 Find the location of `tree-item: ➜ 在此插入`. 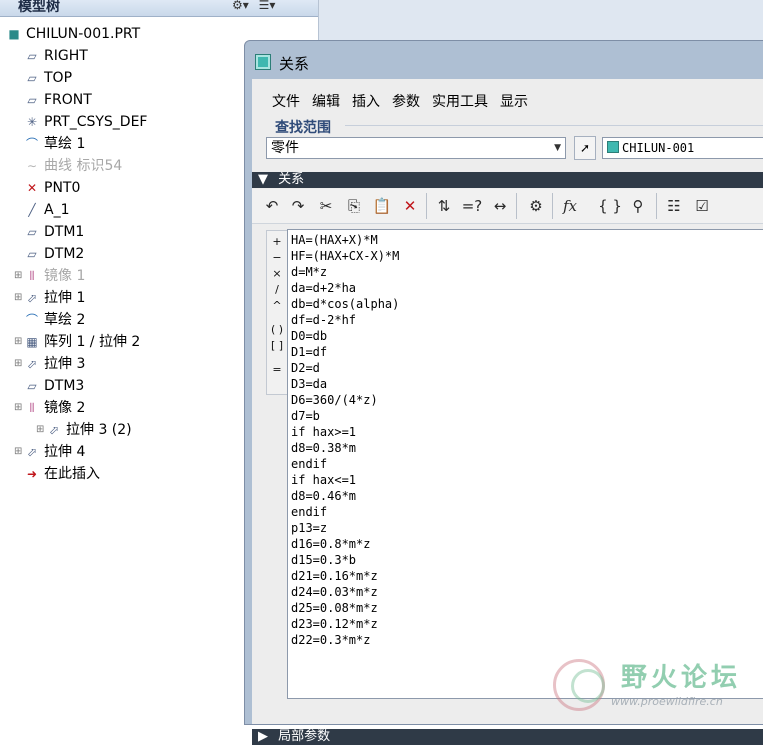

tree-item: ➜ 在此插入 is located at coordinates (62, 474).